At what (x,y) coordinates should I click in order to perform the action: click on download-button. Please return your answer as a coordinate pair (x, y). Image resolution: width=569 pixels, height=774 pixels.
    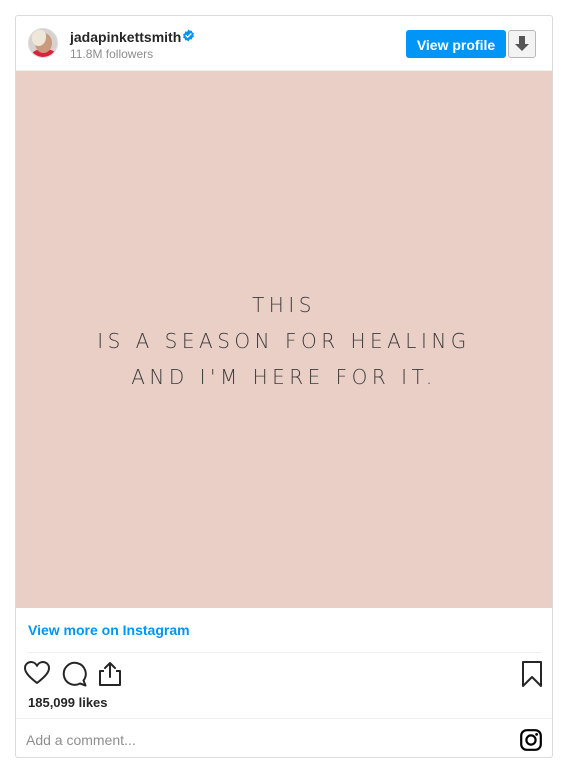
    Looking at the image, I should click on (522, 44).